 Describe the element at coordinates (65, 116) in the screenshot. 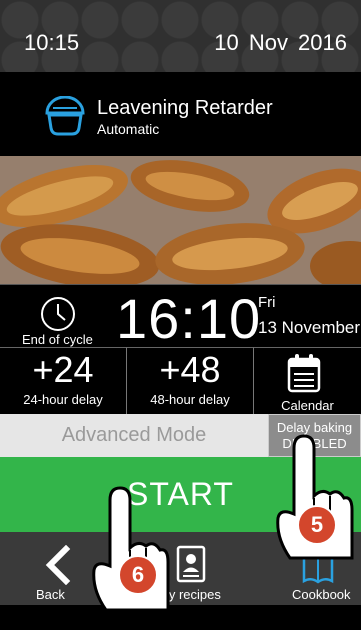

I see `leavening-retarder-icon` at that location.